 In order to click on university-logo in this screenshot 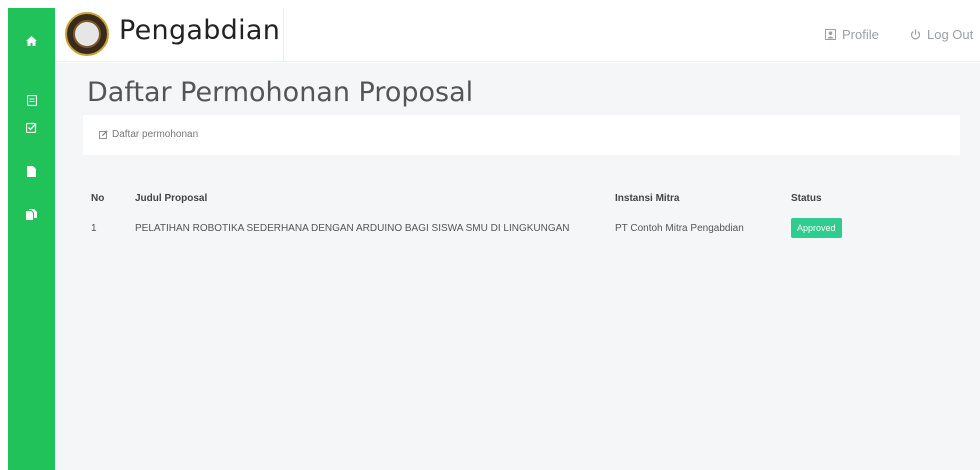, I will do `click(87, 34)`.